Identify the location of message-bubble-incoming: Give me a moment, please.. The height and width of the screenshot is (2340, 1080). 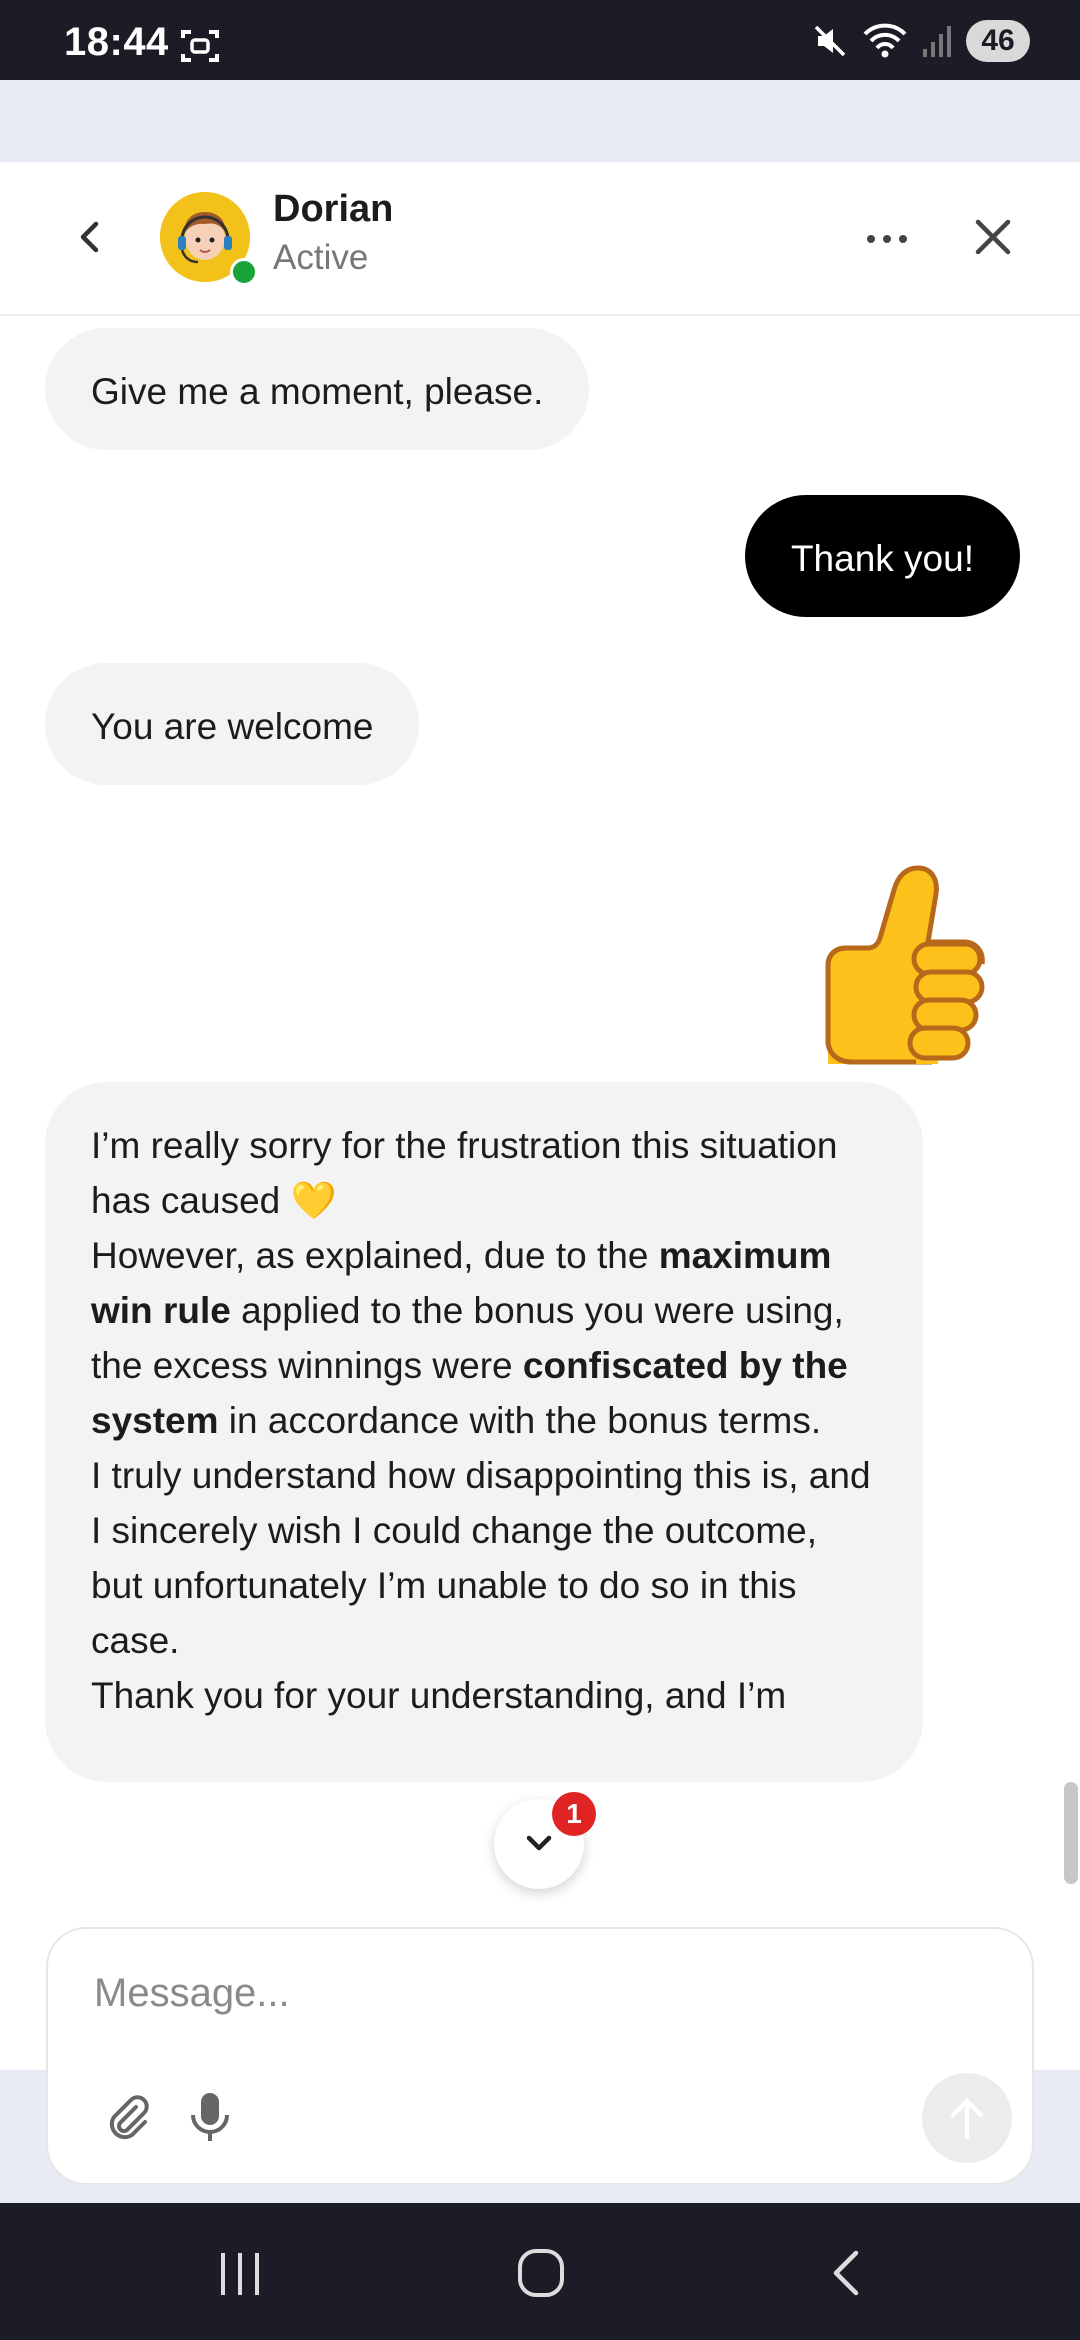
(317, 389).